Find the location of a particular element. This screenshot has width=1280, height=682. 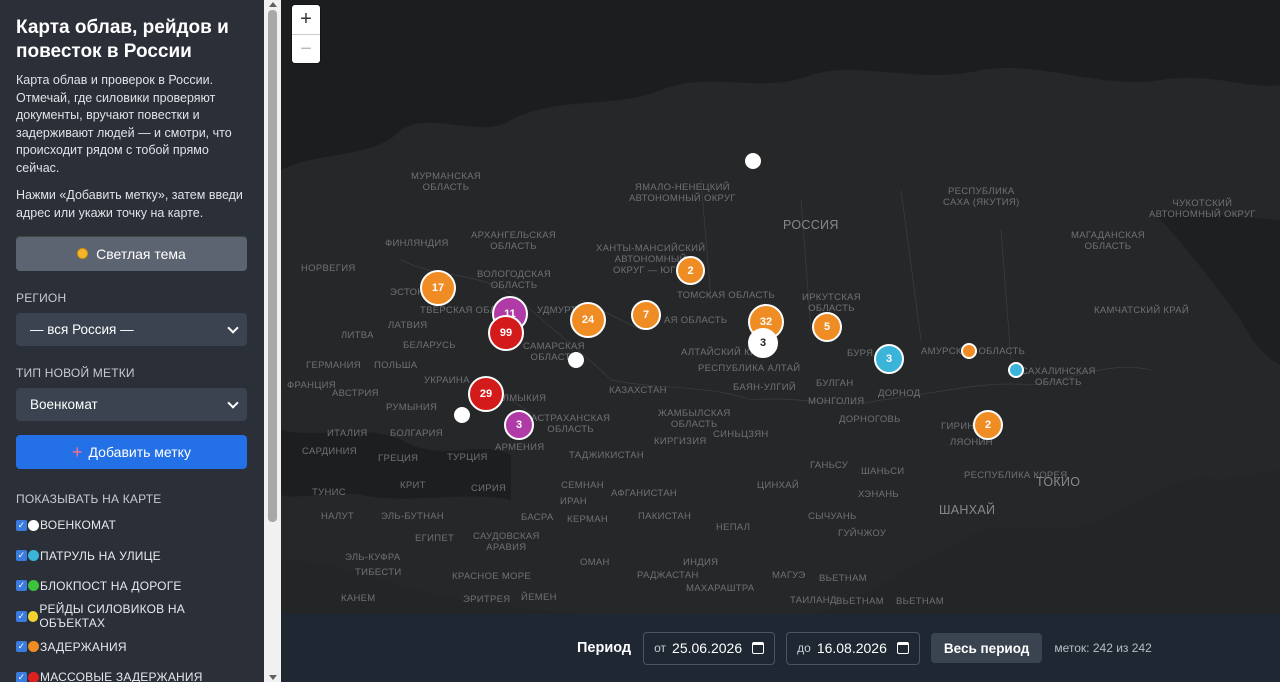

filter-checkpoint: ✓ БЛОКПОСТ НА ДОРОГЕ is located at coordinates (132, 586).